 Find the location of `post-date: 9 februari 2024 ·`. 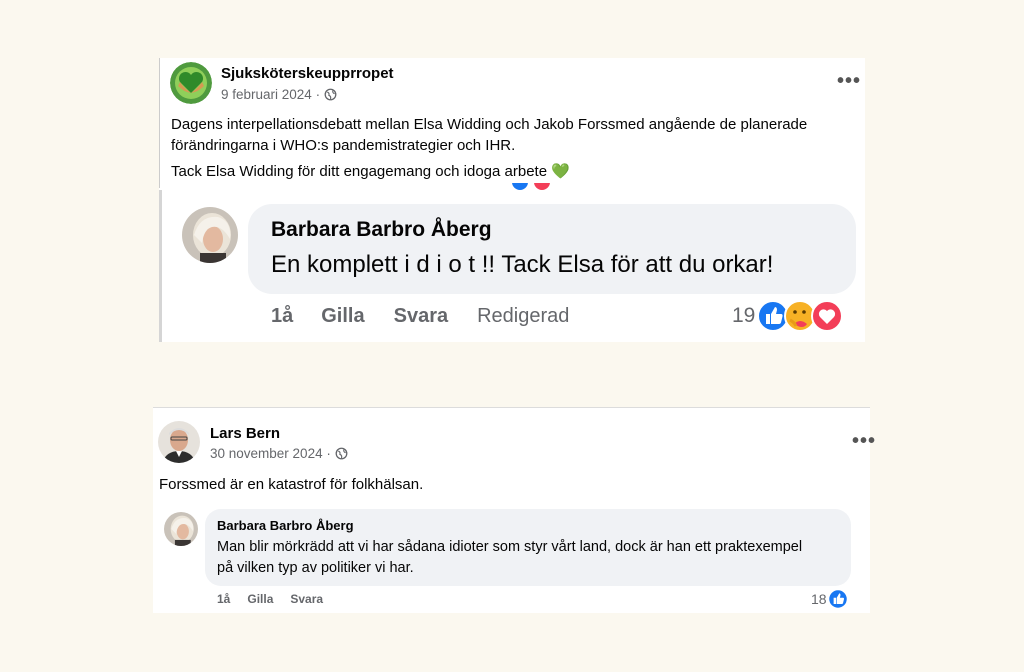

post-date: 9 februari 2024 · is located at coordinates (270, 94).